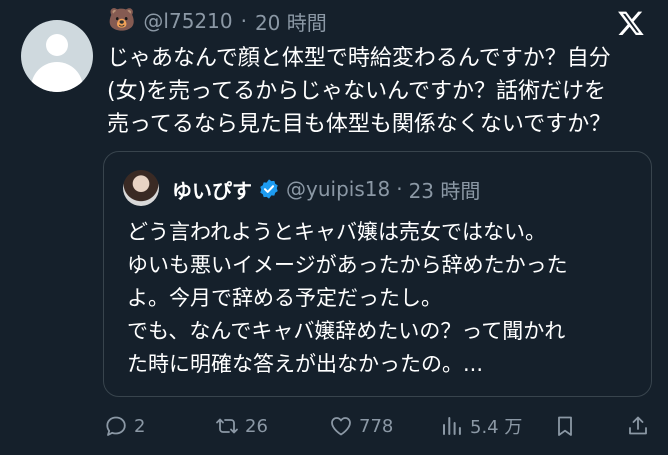 The image size is (668, 455). I want to click on default-profile-icon-head, so click(57, 45).